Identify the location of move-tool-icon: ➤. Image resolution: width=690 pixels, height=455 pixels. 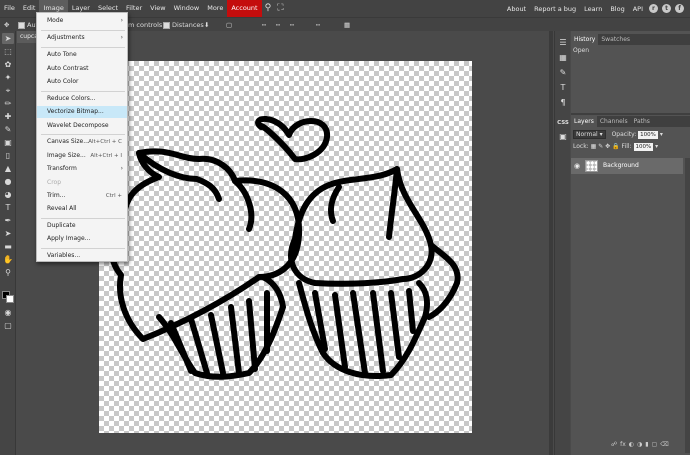
(8, 38).